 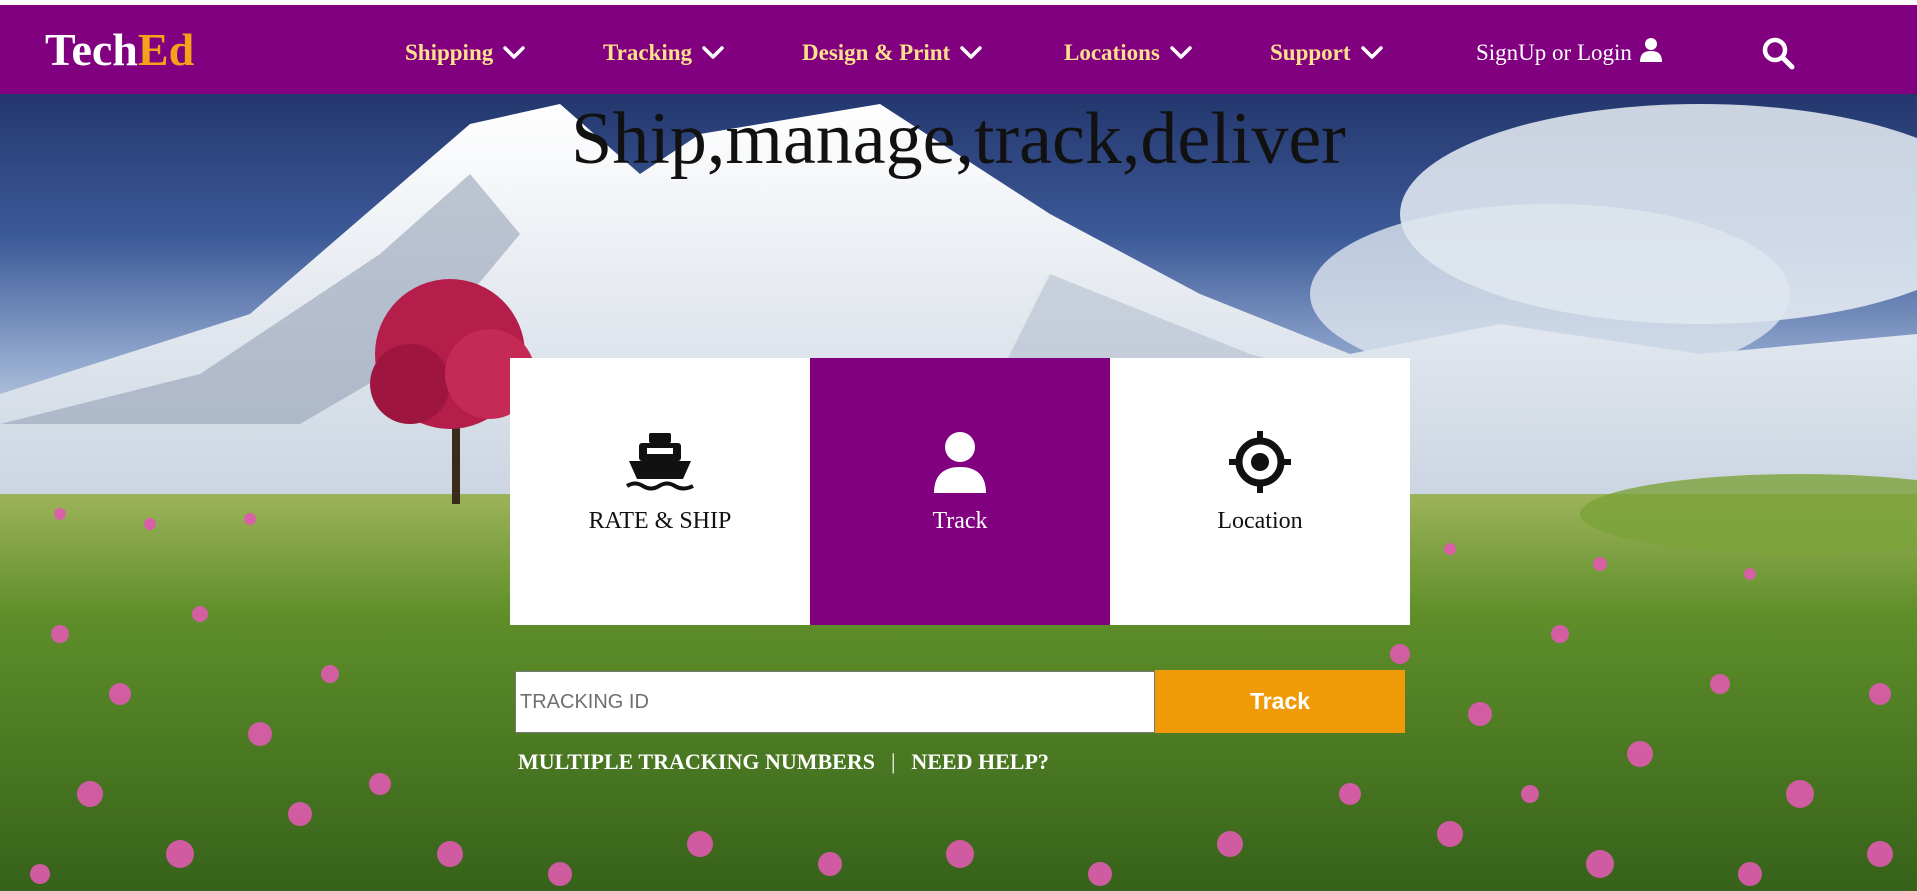 I want to click on logo-text-accent: Ed, so click(x=166, y=49).